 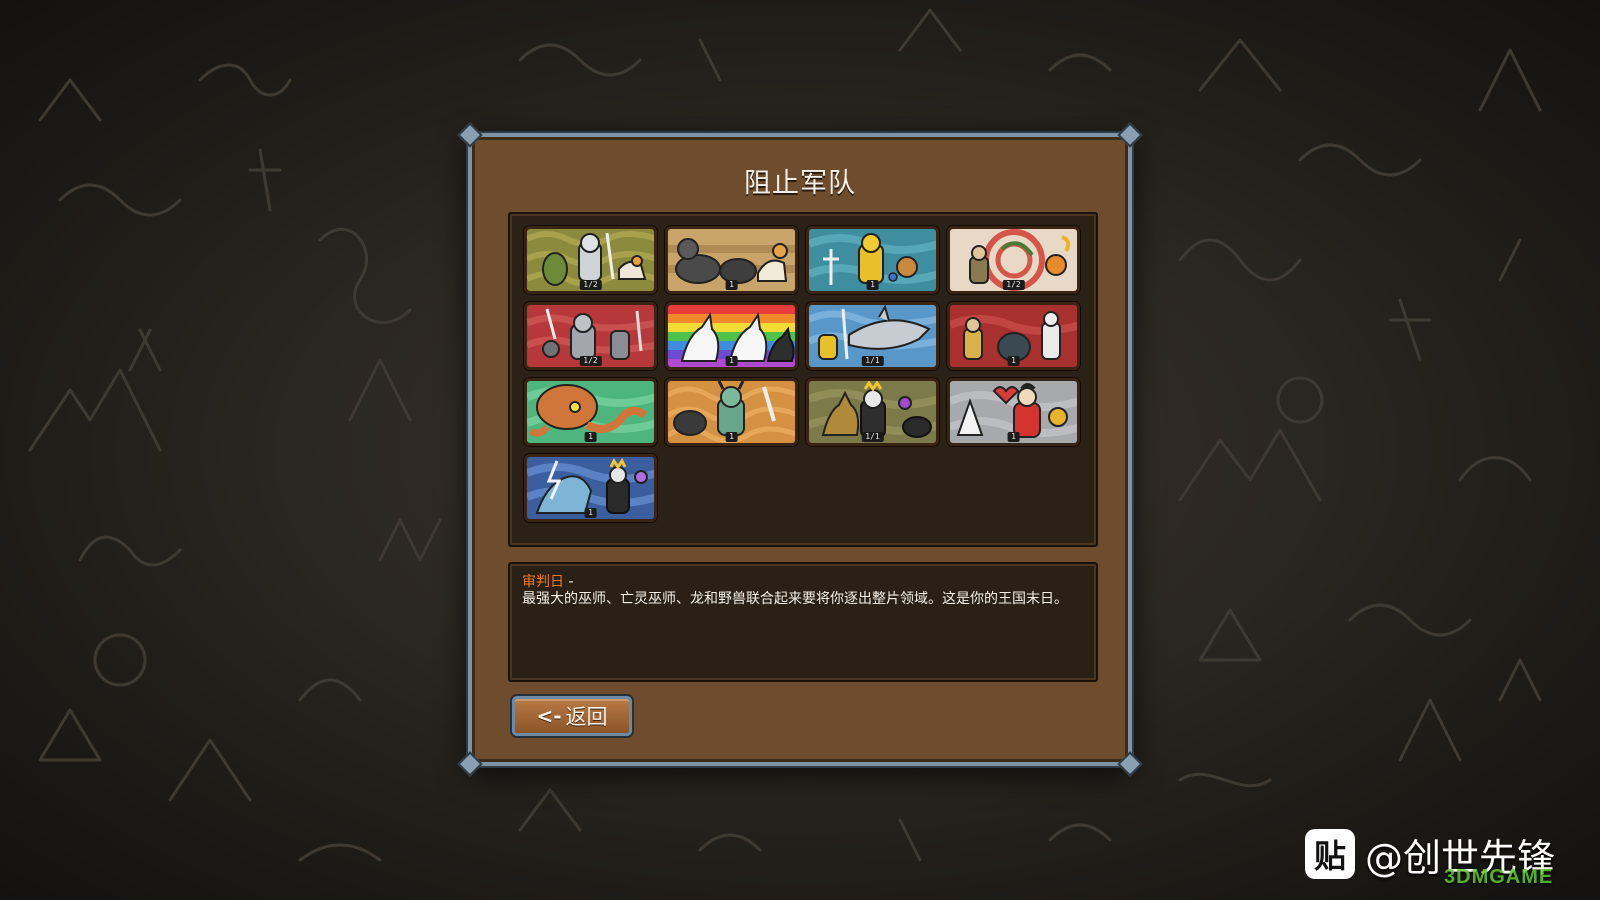 What do you see at coordinates (731, 260) in the screenshot?
I see `army-card-tan-cavalry: 1` at bounding box center [731, 260].